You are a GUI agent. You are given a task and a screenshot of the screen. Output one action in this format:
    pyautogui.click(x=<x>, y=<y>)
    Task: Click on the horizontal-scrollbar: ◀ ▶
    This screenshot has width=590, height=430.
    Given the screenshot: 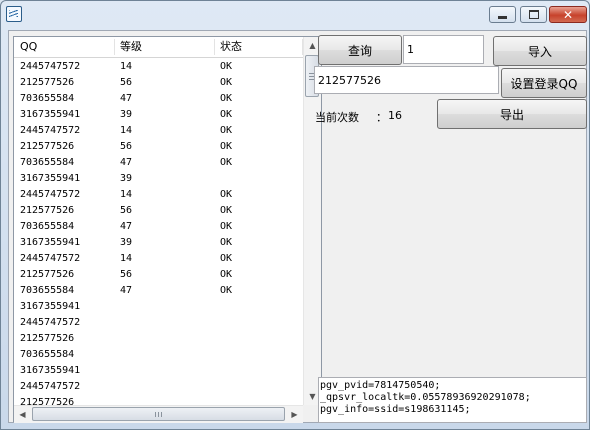 What is the action you would take?
    pyautogui.click(x=158, y=414)
    